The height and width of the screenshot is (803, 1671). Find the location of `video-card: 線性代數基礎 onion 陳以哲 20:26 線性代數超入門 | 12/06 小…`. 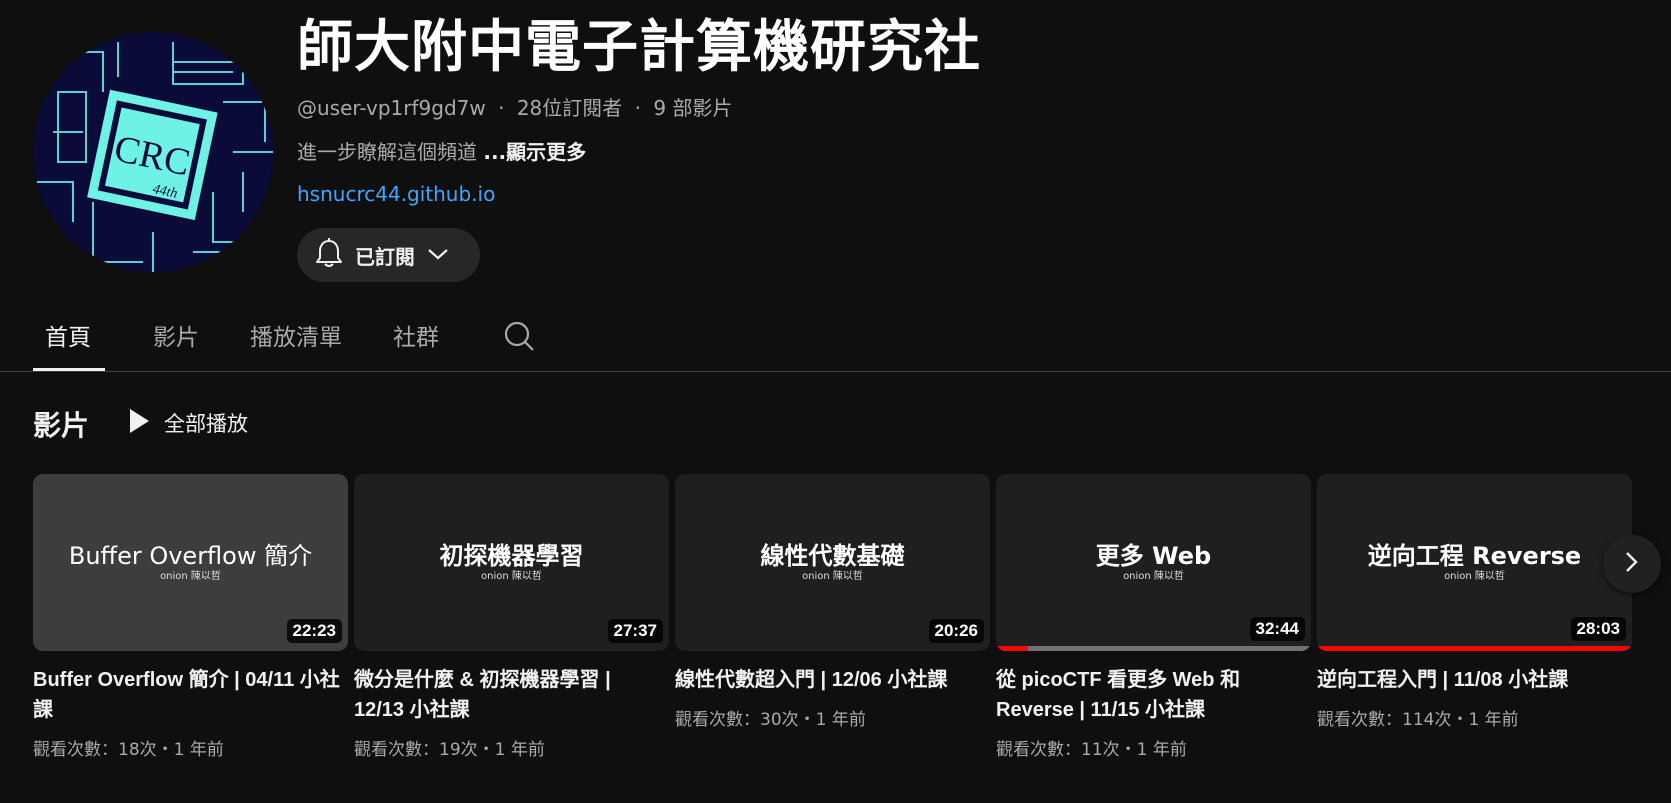

video-card: 線性代數基礎 onion 陳以哲 20:26 線性代數超入門 | 12/06 小… is located at coordinates (832, 602).